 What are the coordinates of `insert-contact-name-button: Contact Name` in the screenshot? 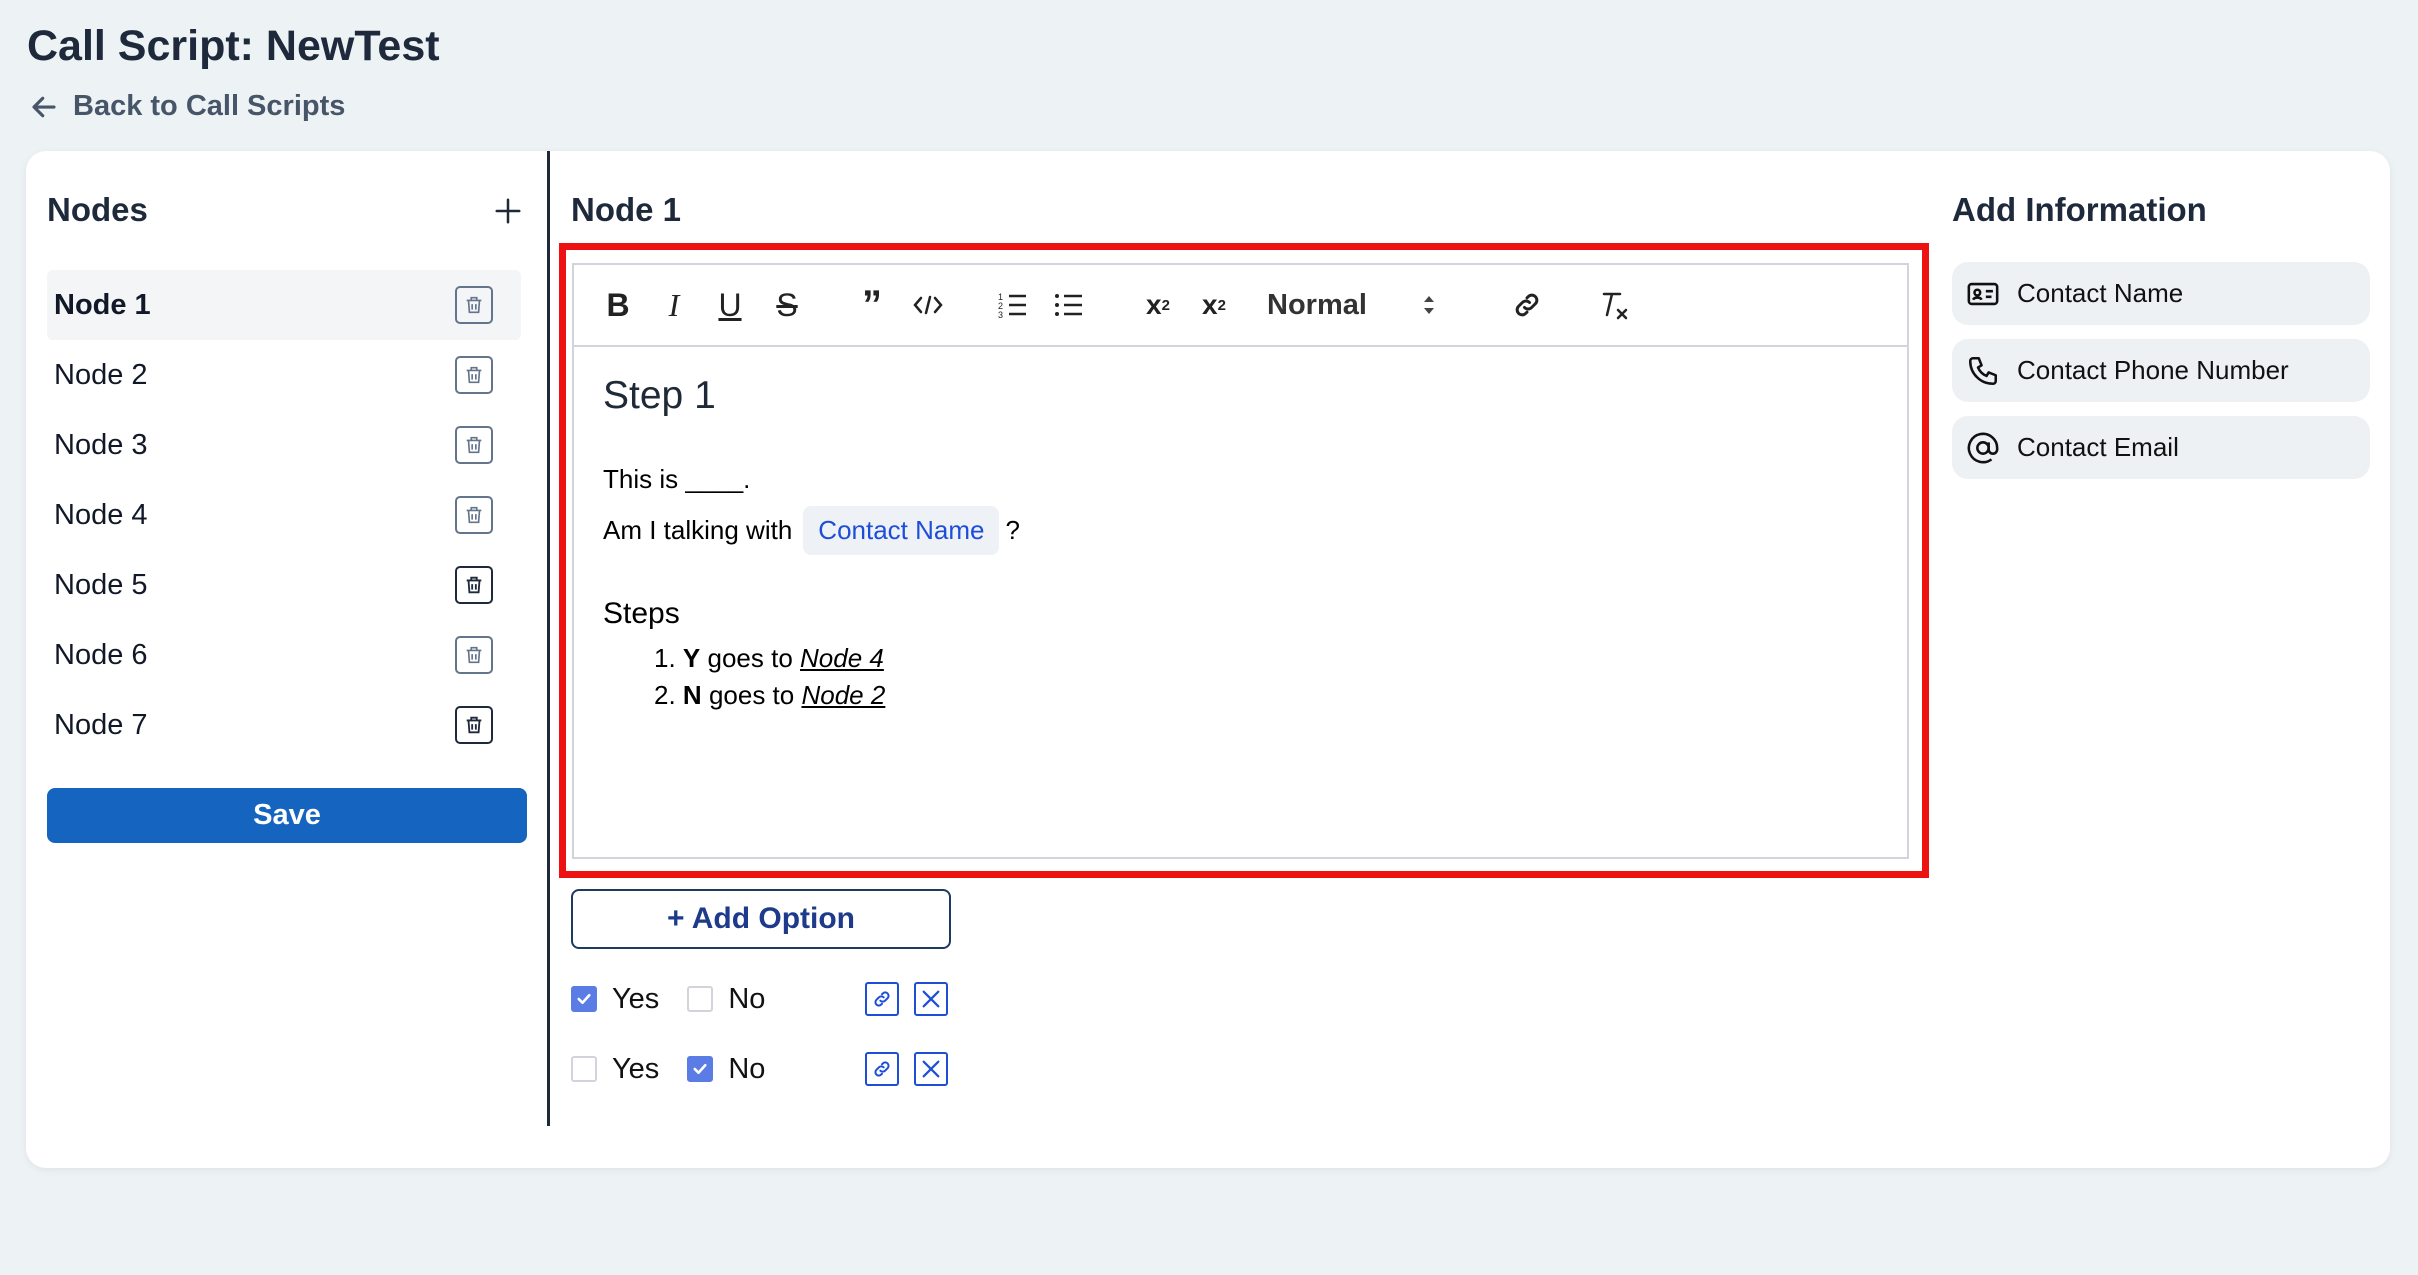 It's located at (2161, 293).